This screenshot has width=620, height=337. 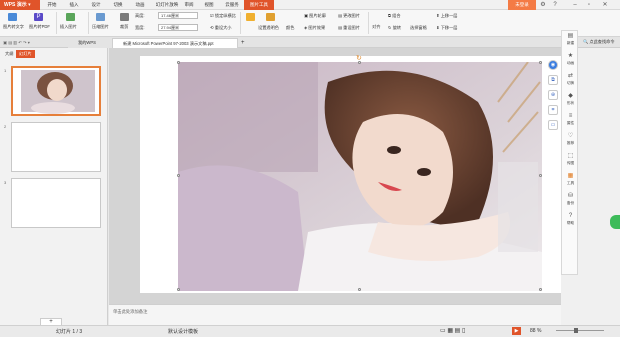 What do you see at coordinates (376, 26) in the screenshot?
I see `align-button: 对齐` at bounding box center [376, 26].